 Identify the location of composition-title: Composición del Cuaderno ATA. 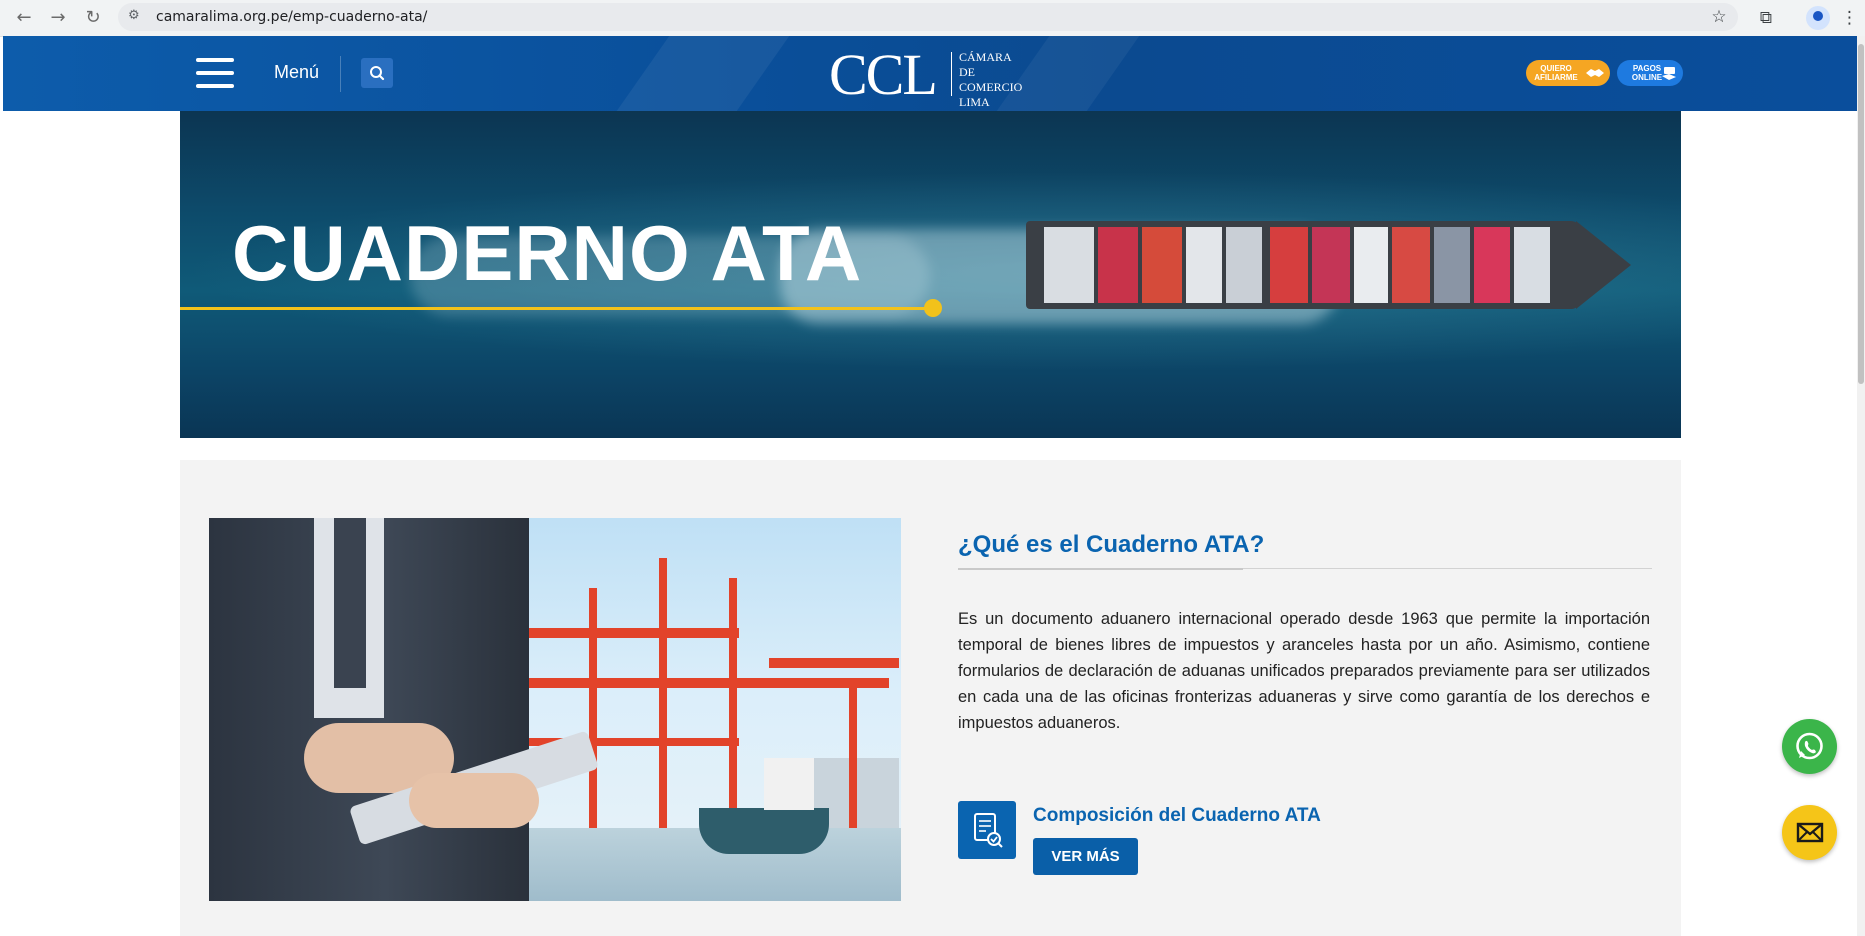
(1177, 816).